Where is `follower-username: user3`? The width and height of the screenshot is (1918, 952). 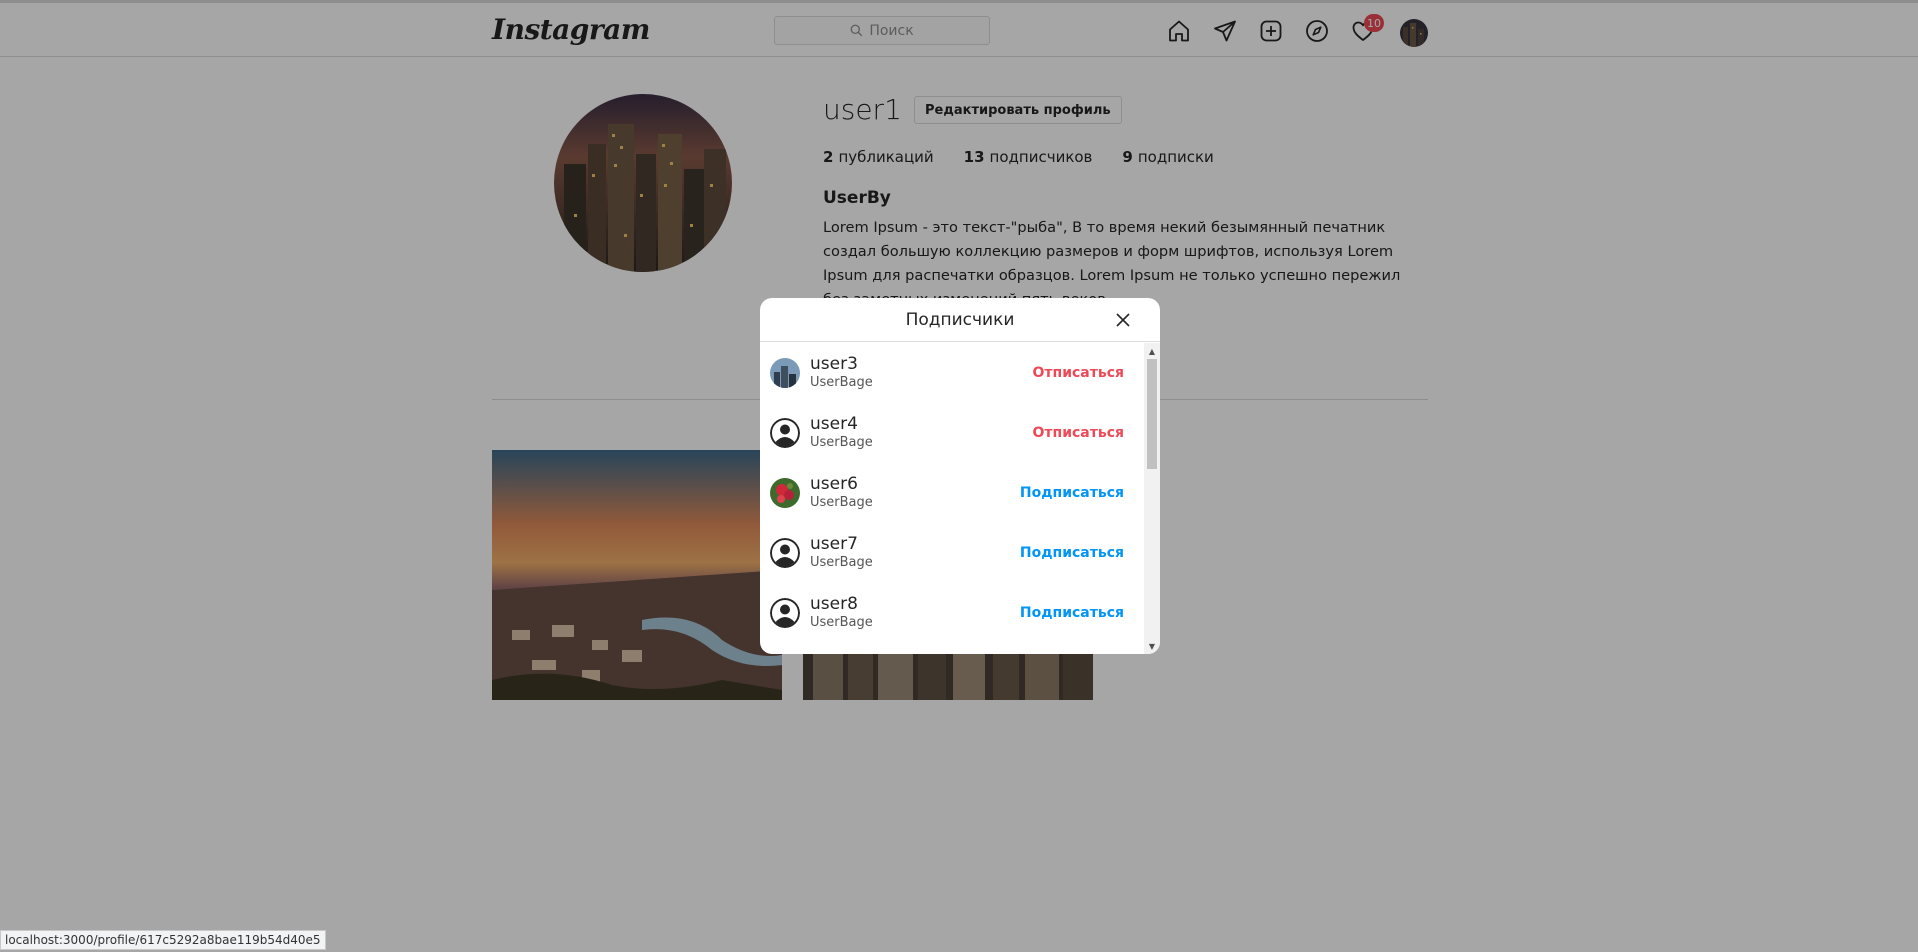 follower-username: user3 is located at coordinates (841, 364).